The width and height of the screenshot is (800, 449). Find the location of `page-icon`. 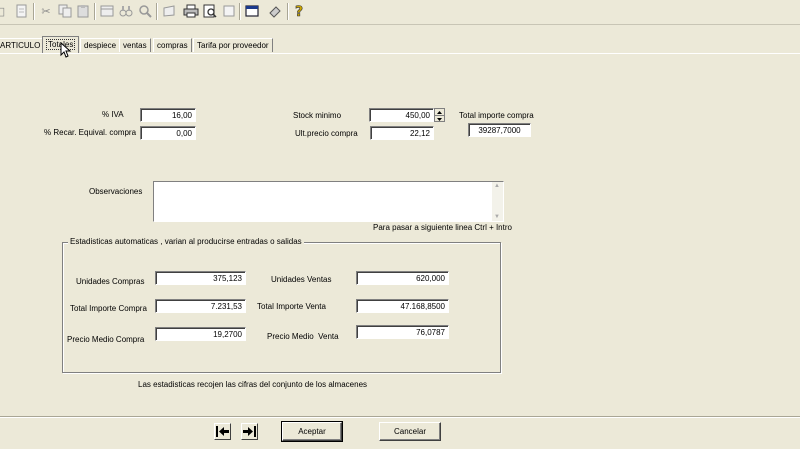

page-icon is located at coordinates (229, 11).